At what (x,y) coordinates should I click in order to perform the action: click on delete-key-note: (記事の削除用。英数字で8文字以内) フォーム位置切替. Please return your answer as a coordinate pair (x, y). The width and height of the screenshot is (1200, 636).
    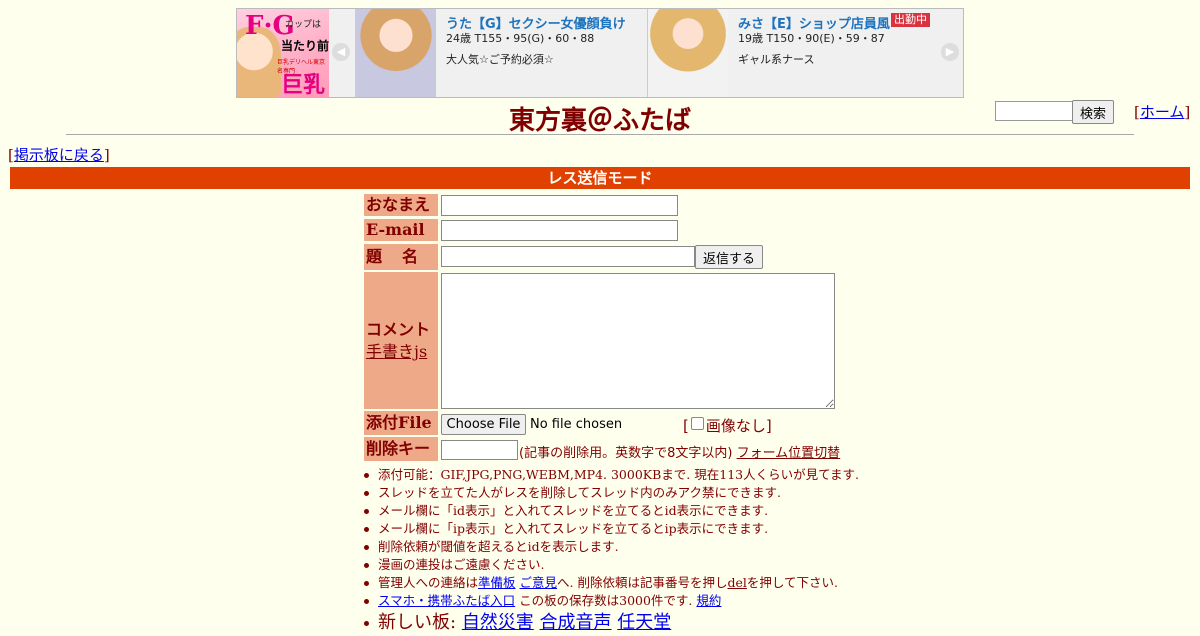
    Looking at the image, I should click on (679, 451).